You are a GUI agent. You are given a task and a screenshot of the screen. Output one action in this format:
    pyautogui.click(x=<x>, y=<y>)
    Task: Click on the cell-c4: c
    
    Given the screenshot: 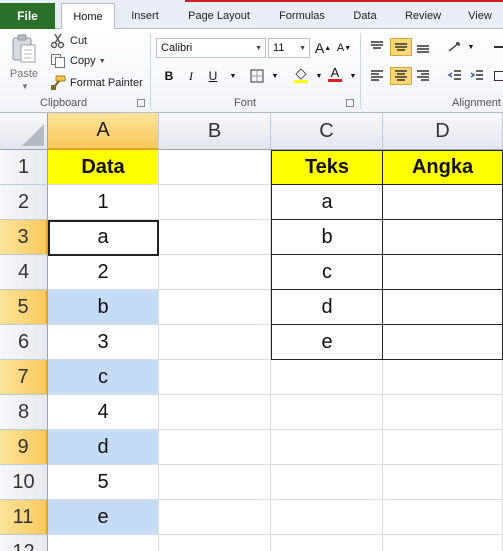 What is the action you would take?
    pyautogui.click(x=327, y=272)
    